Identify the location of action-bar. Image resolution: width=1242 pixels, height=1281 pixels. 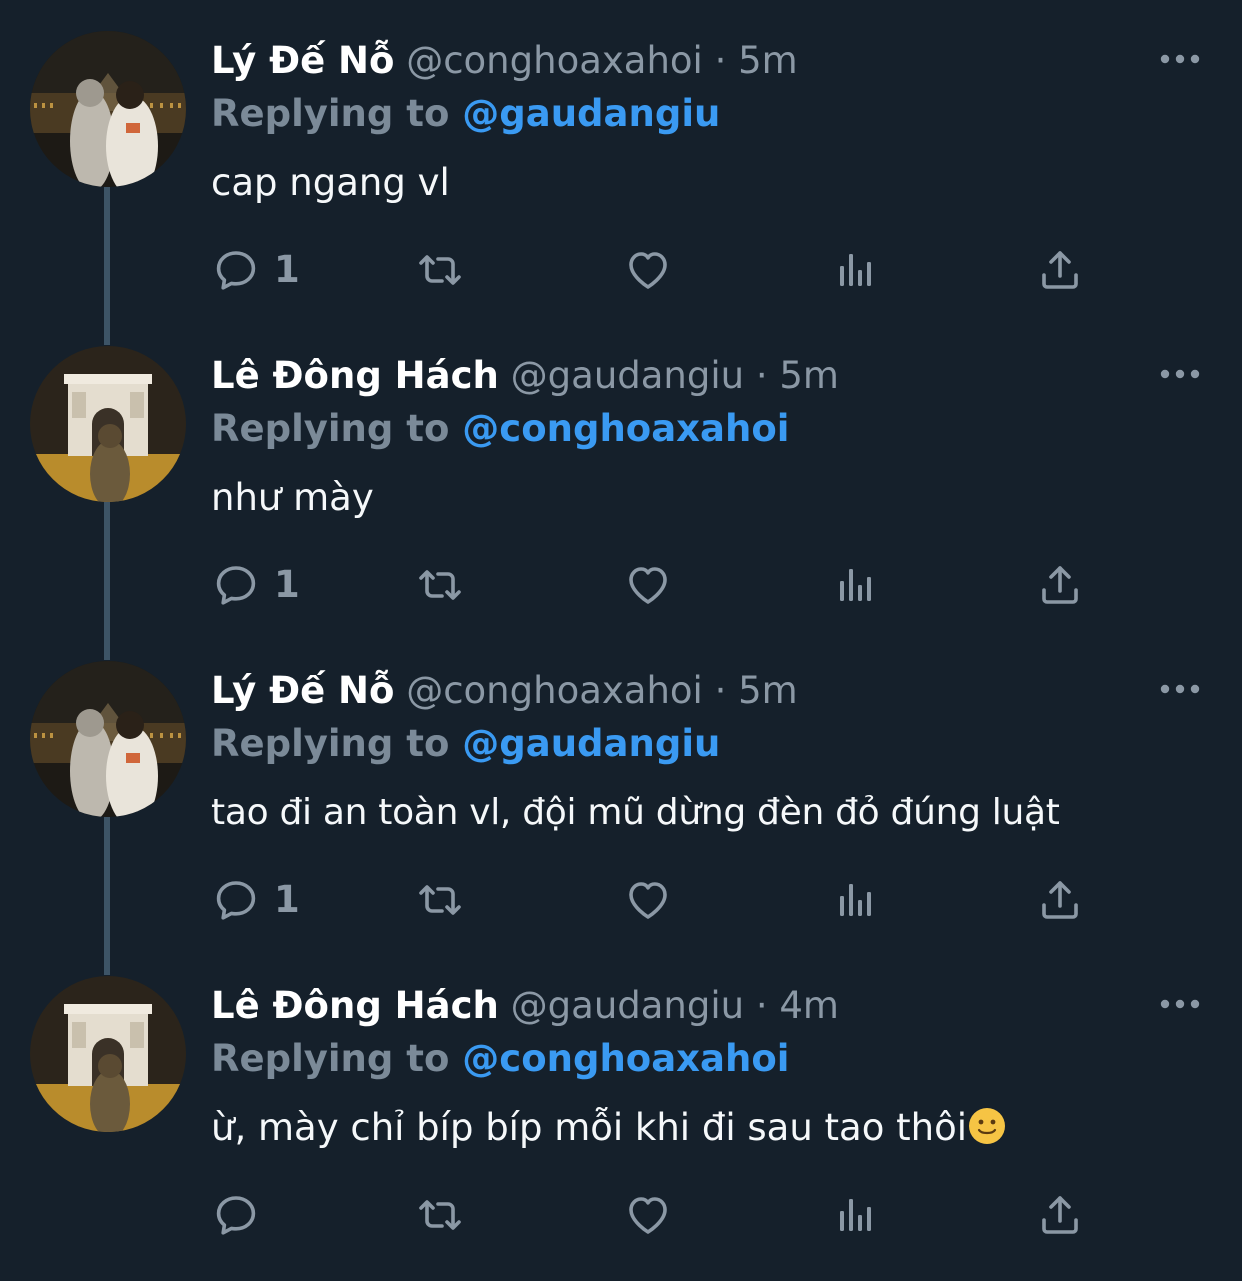
(621, 1215).